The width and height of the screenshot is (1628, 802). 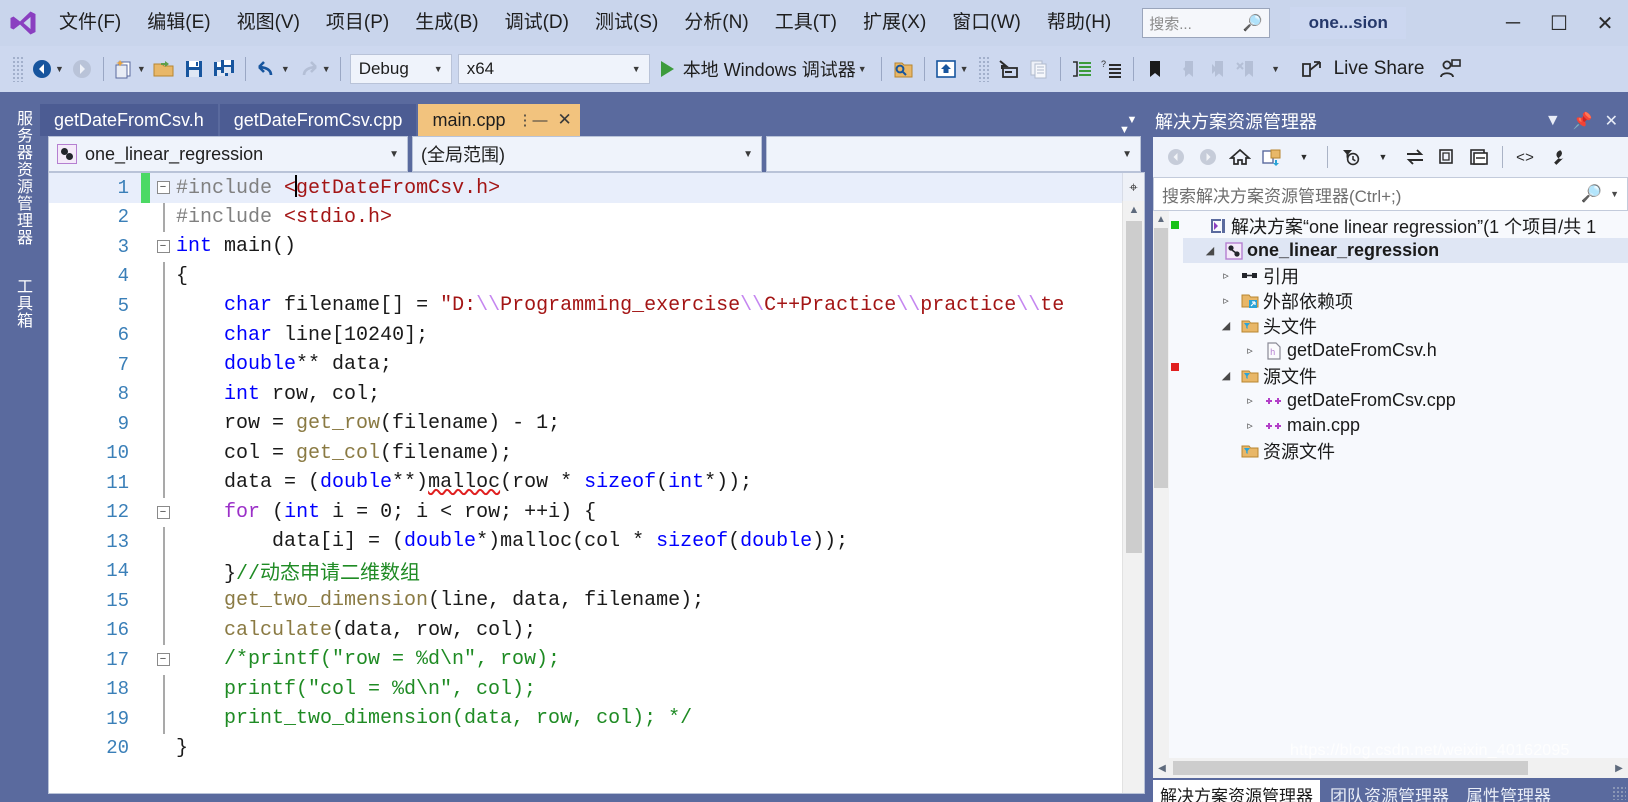 What do you see at coordinates (1450, 69) in the screenshot?
I see `account-manager-button` at bounding box center [1450, 69].